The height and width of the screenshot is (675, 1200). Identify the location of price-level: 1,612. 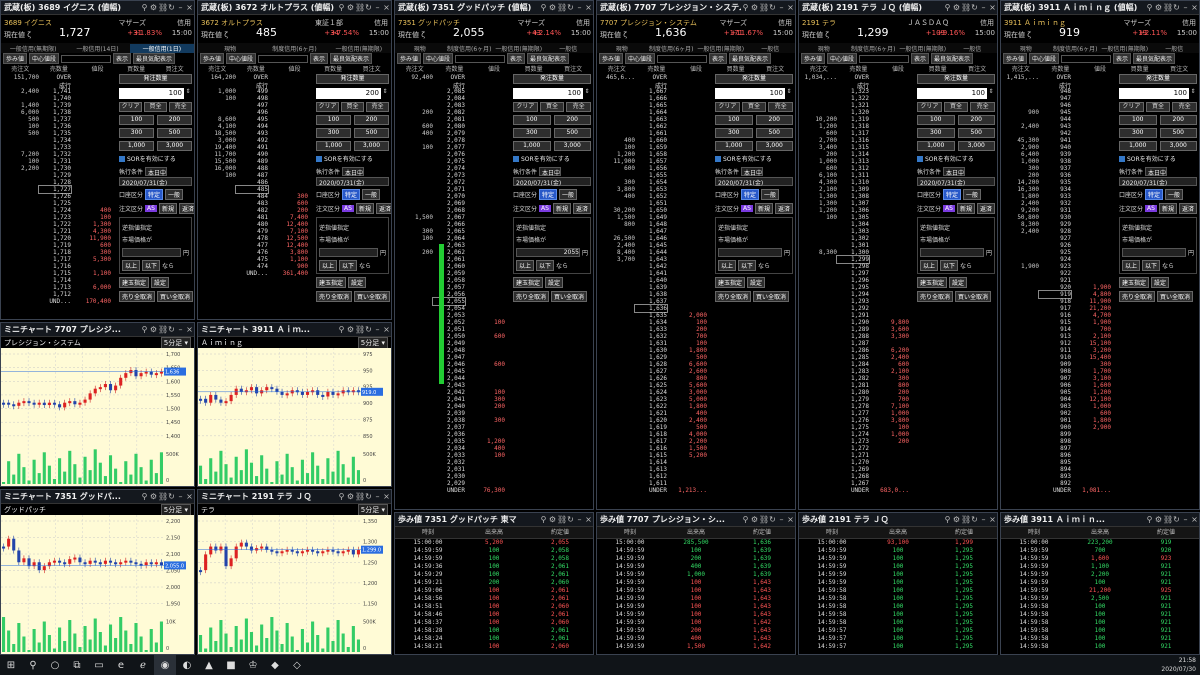
(651, 476).